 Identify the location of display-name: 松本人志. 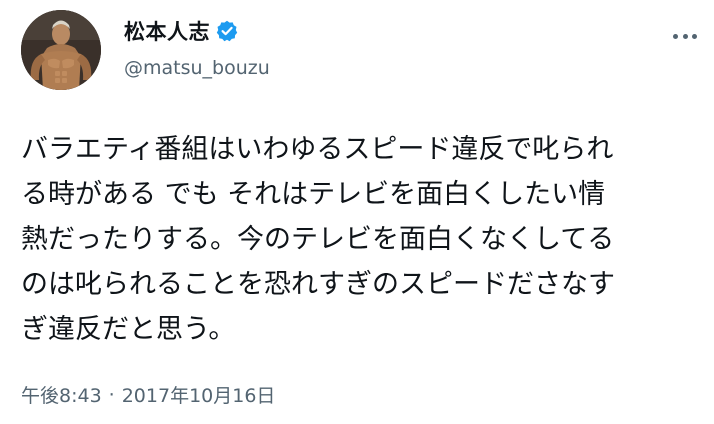
(167, 31).